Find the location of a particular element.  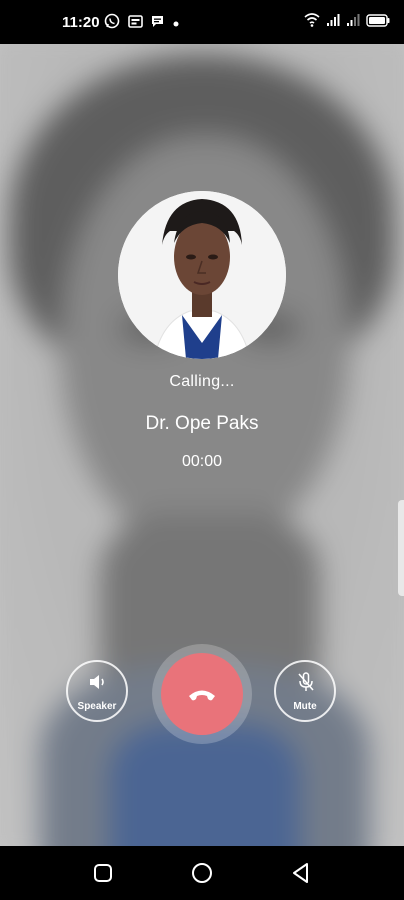

battery-icon is located at coordinates (378, 22).